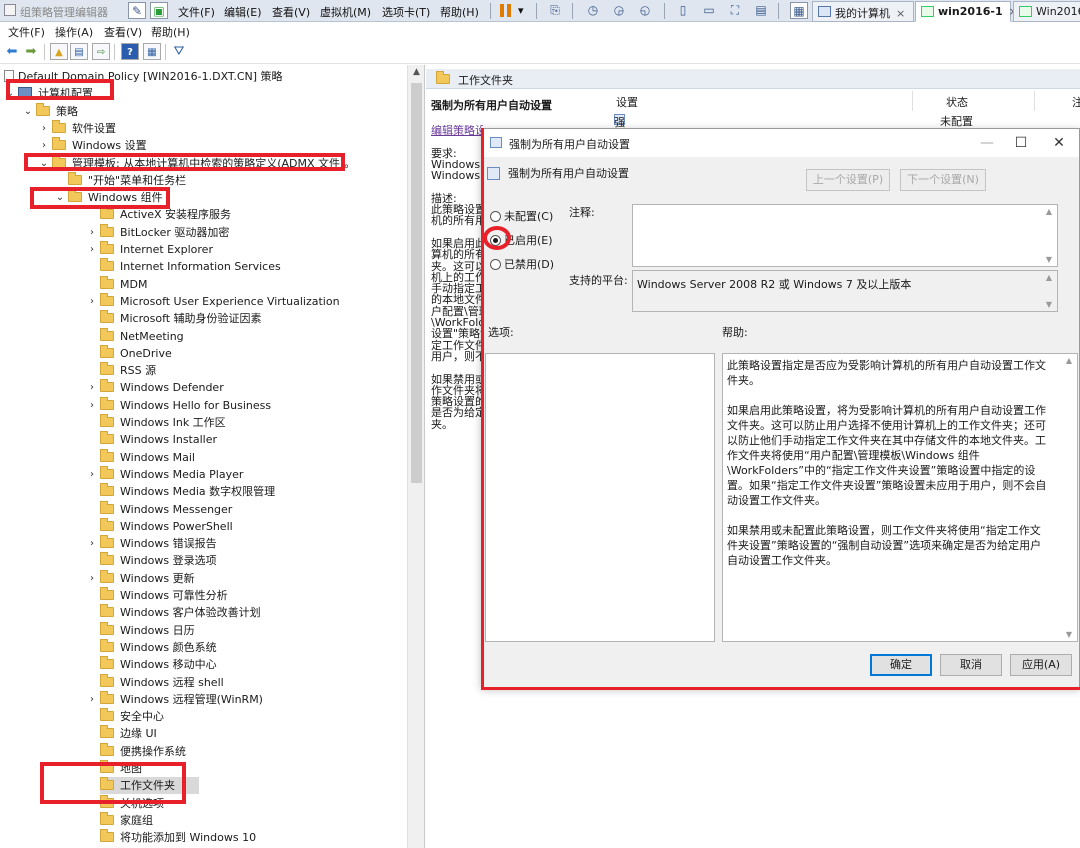  Describe the element at coordinates (159, 10) in the screenshot. I see `vm-icon: ▣` at that location.